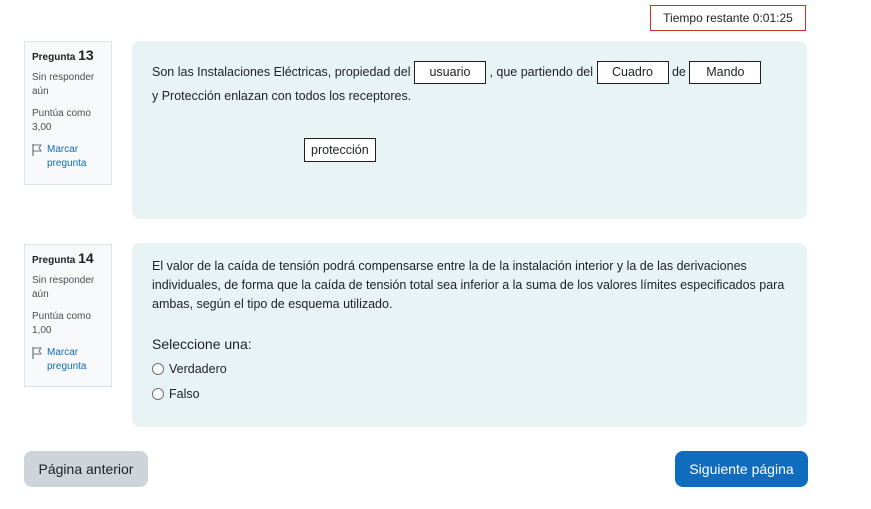 This screenshot has width=871, height=509. I want to click on answer-option-verdadero: Verdadero, so click(469, 369).